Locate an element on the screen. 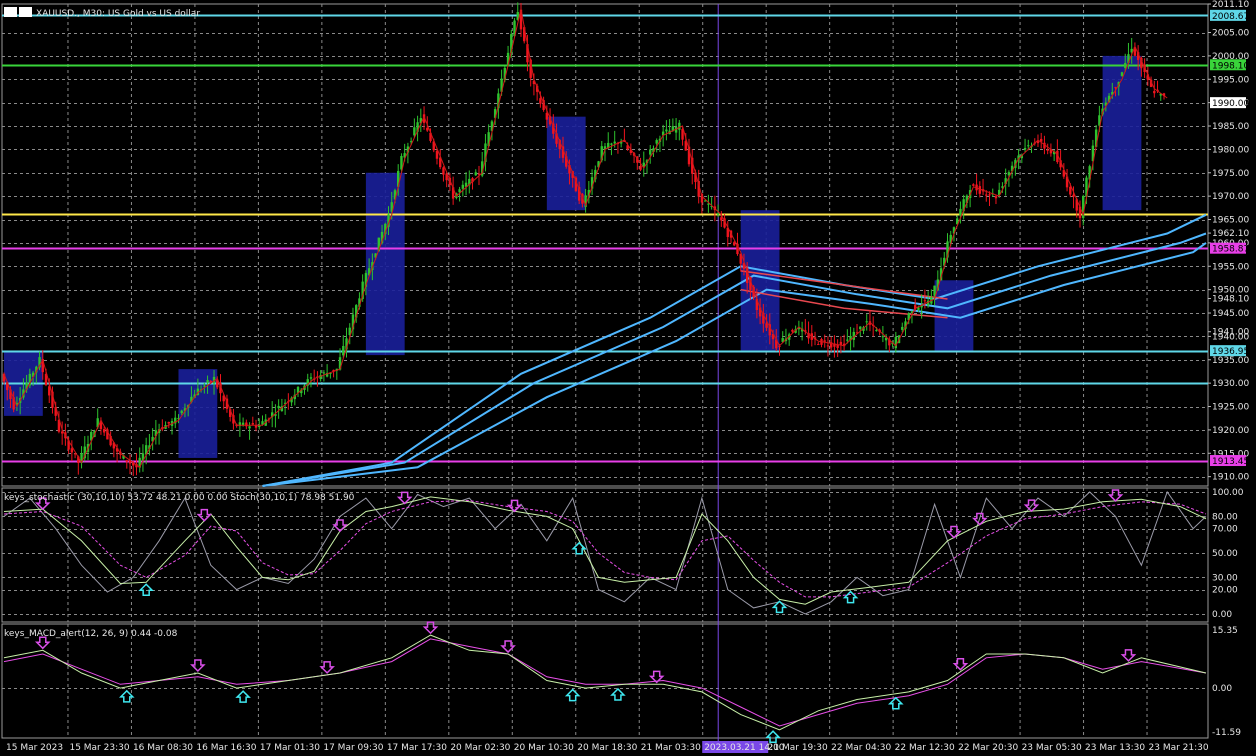 Image resolution: width=1256 pixels, height=756 pixels. time-axis-label: 20 Mar 10:30 is located at coordinates (544, 748).